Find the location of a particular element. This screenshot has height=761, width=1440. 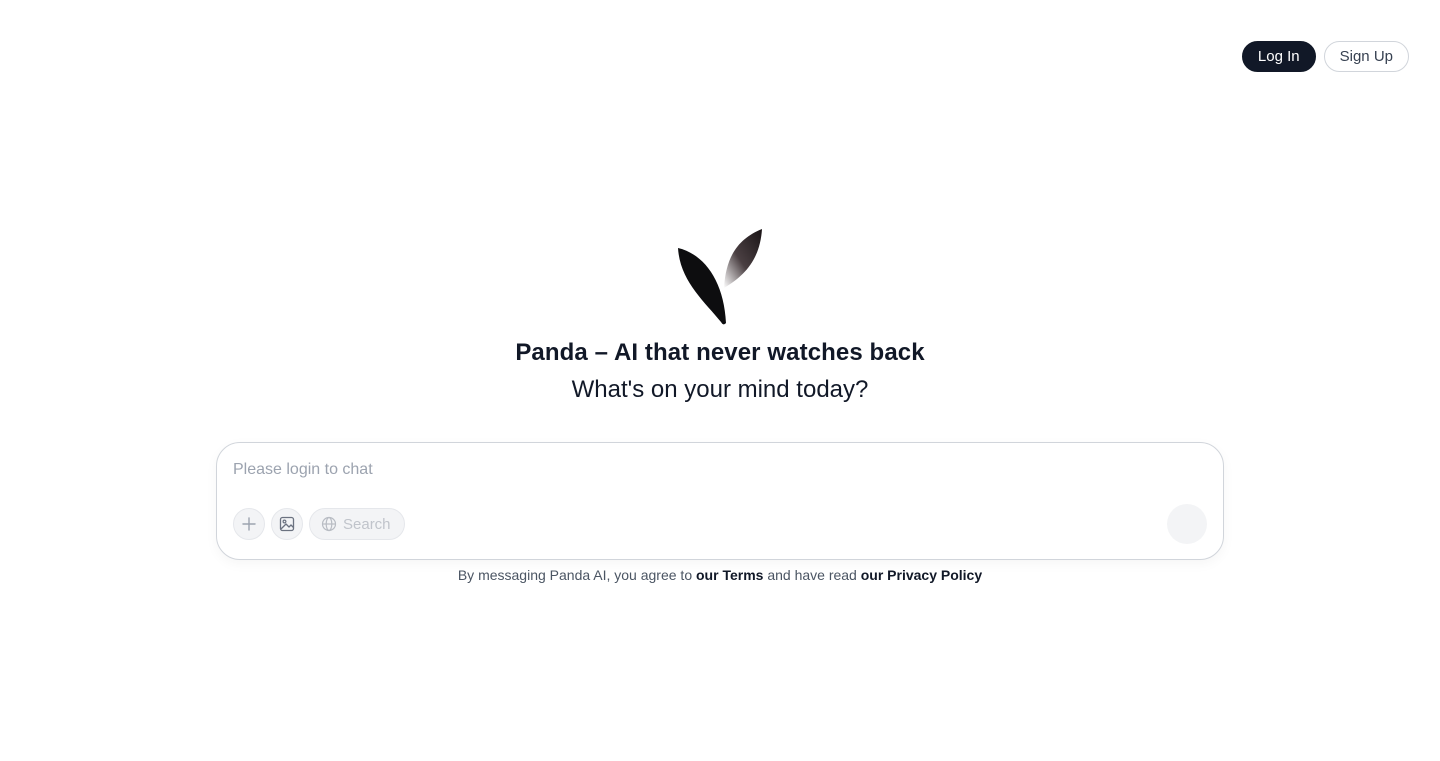

legal-middle: and have read is located at coordinates (812, 575).